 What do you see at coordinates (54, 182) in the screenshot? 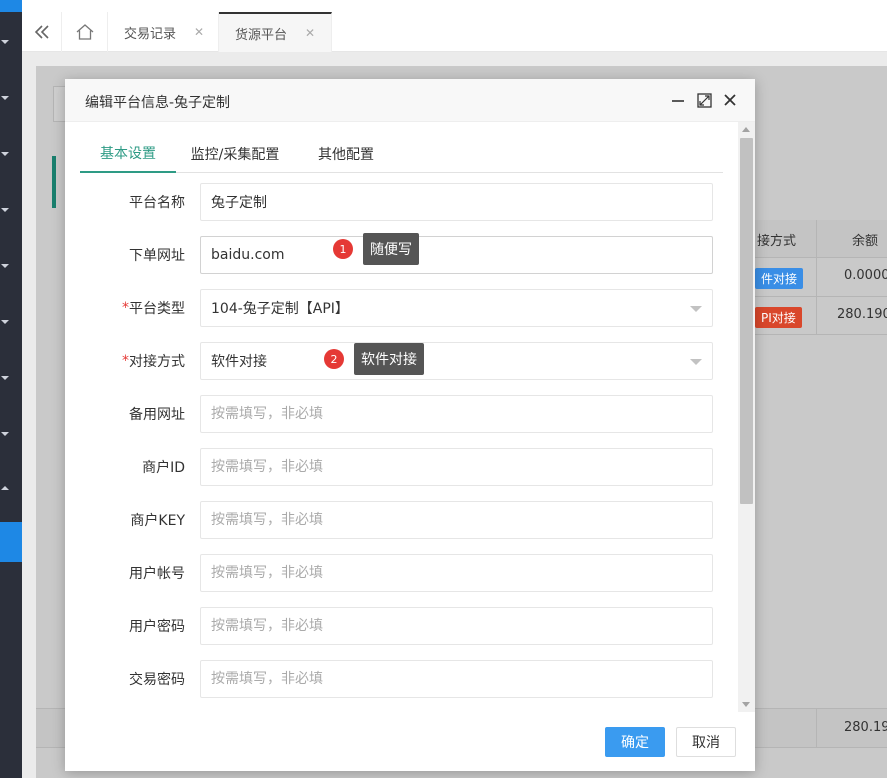
I see `bg-accent-bar` at bounding box center [54, 182].